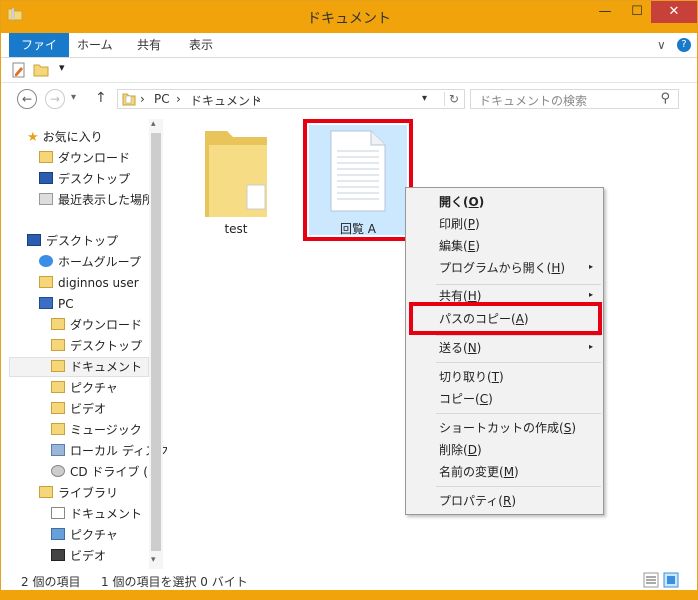 The width and height of the screenshot is (698, 600). I want to click on nav-desktop: デスクトップ, so click(72, 241).